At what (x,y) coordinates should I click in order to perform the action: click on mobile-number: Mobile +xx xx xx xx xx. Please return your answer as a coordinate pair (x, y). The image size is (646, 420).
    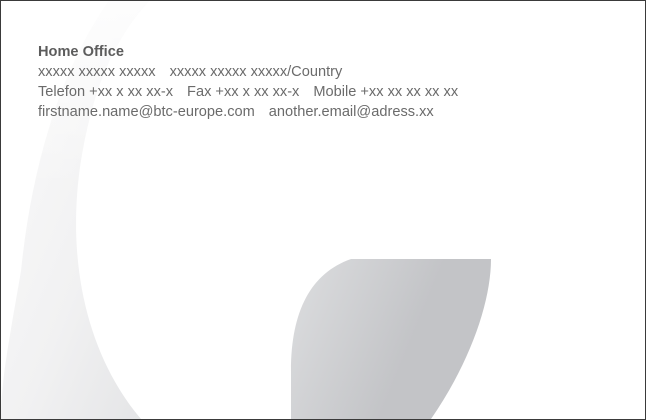
    Looking at the image, I should click on (386, 92).